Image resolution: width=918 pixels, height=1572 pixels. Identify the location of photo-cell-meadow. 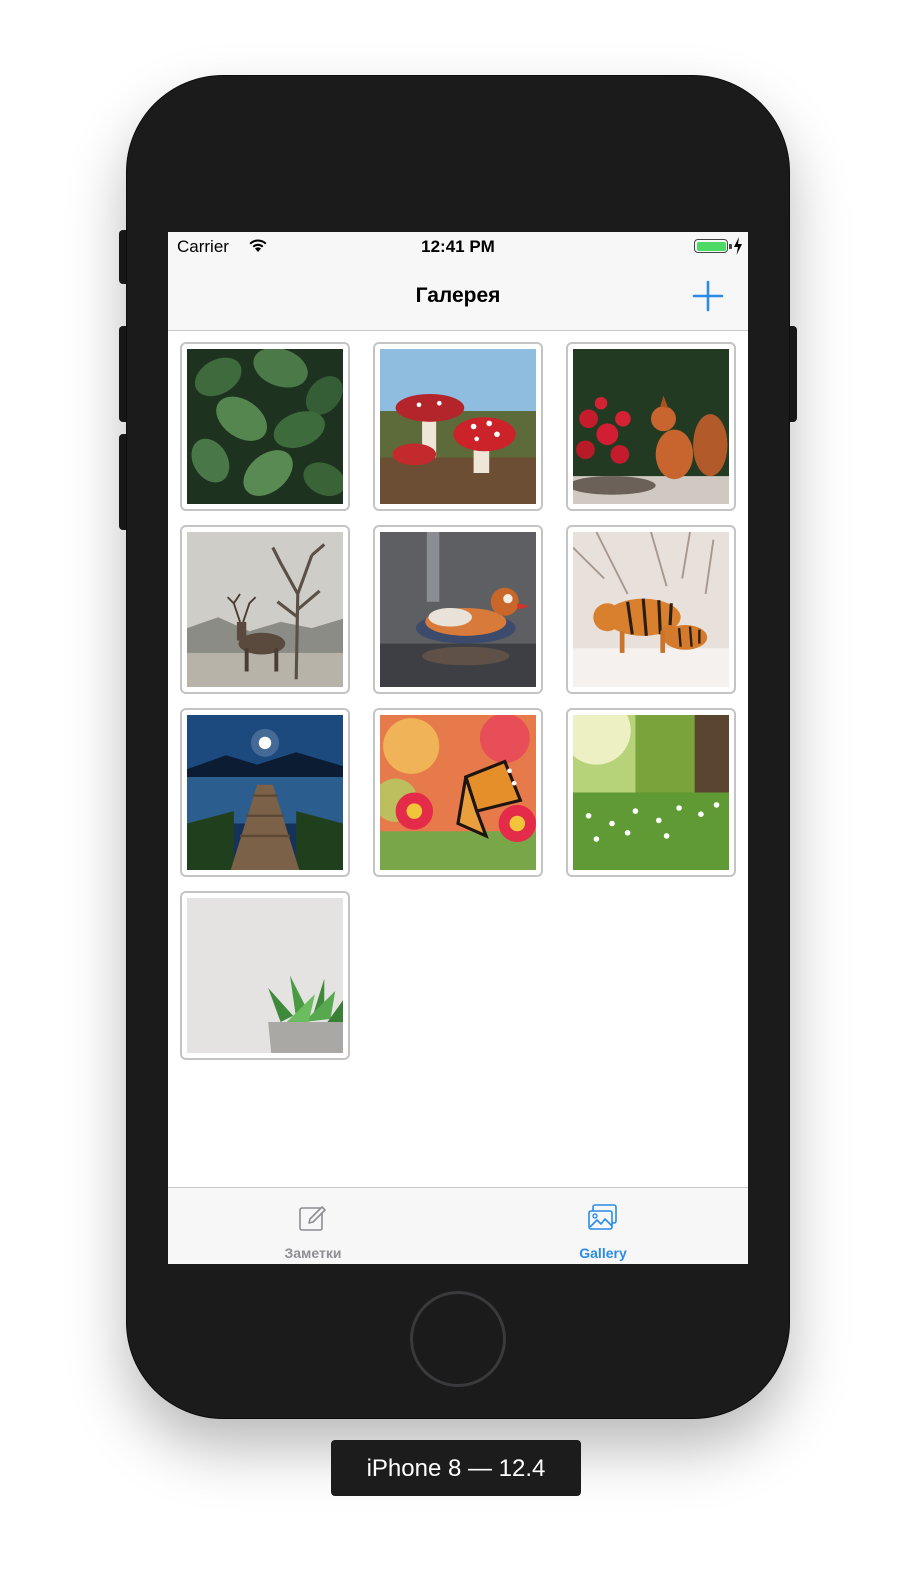
(651, 792).